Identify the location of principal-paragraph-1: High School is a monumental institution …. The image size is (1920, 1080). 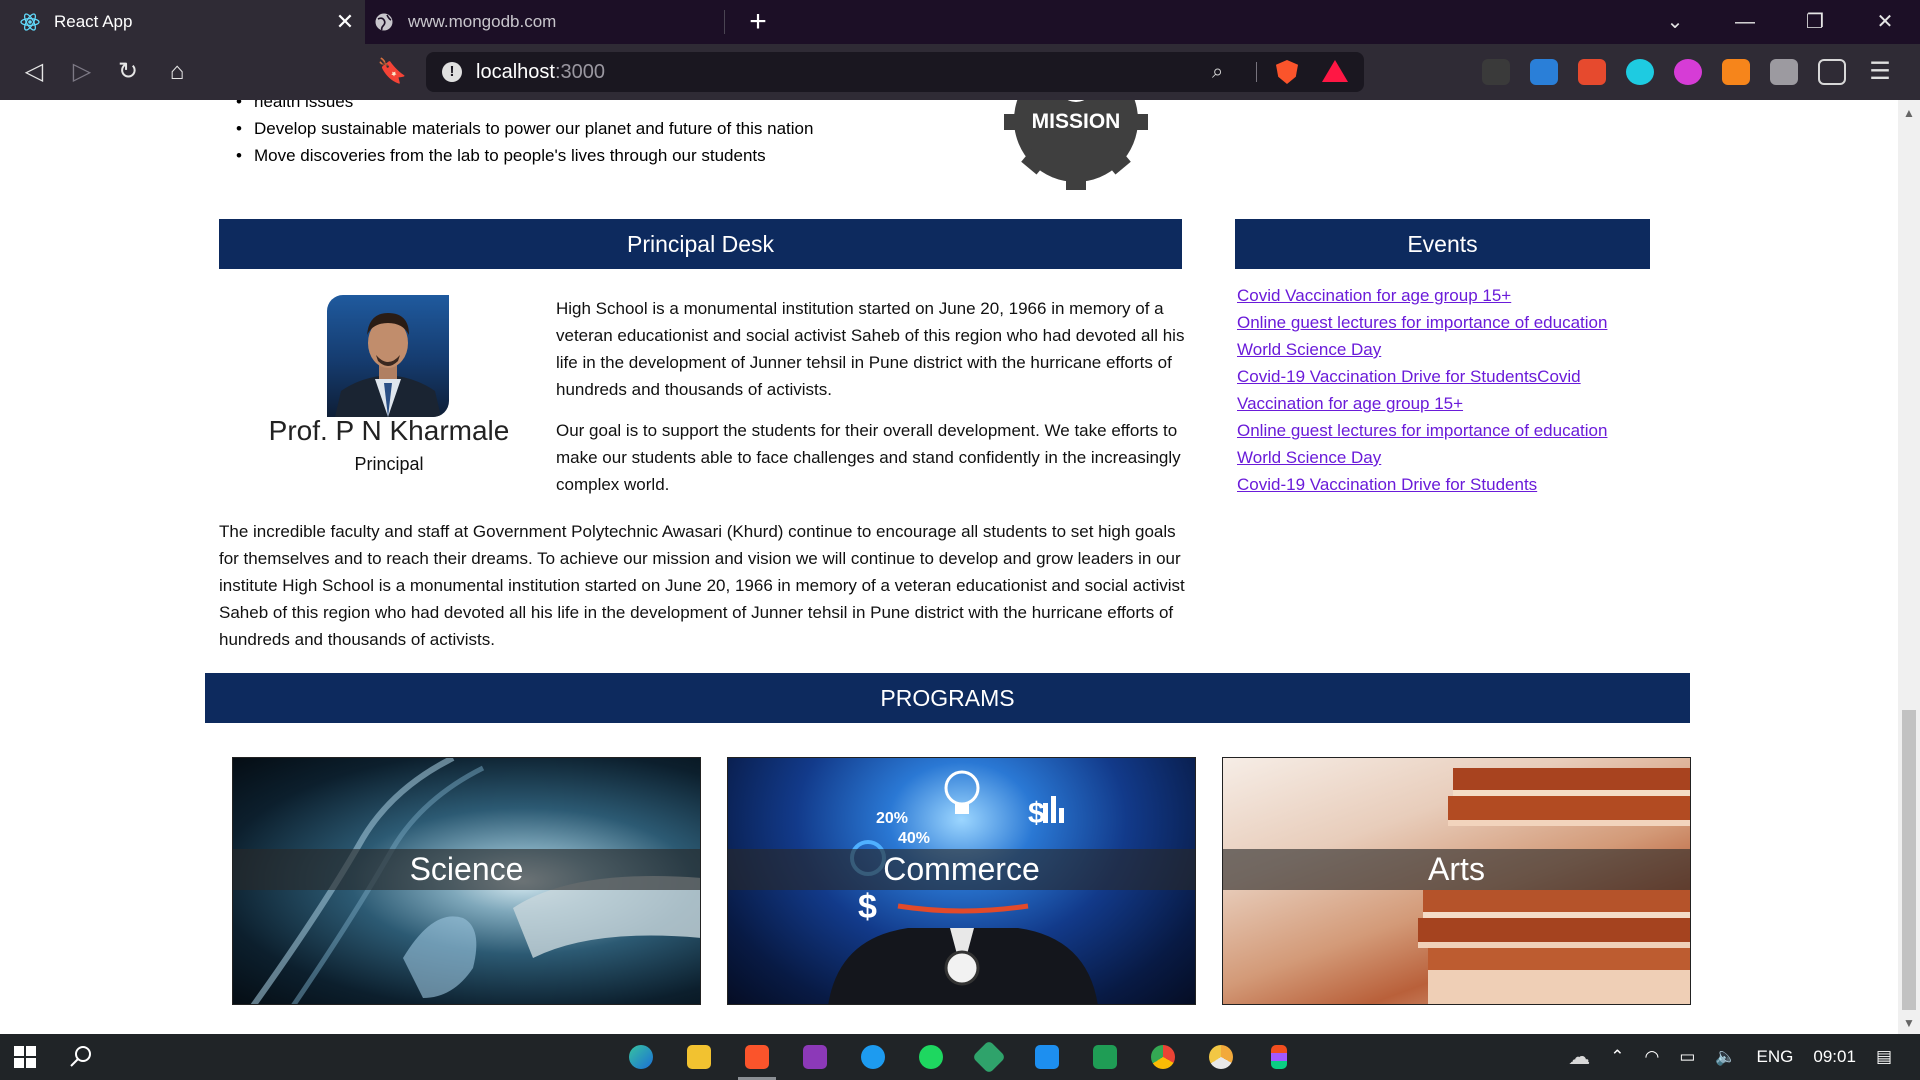
(870, 349).